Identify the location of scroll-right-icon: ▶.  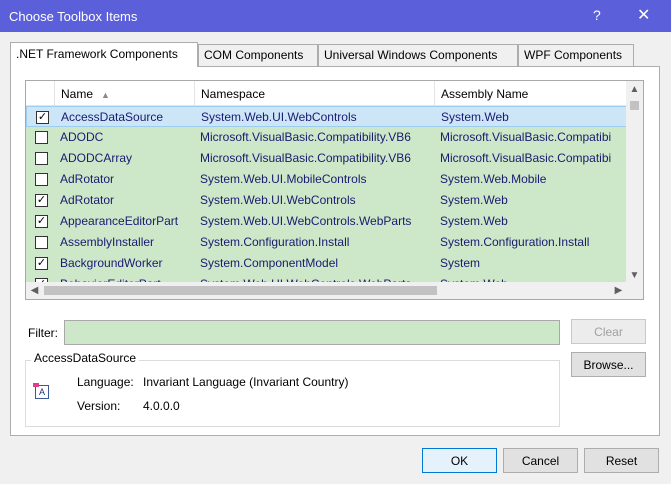
(618, 290).